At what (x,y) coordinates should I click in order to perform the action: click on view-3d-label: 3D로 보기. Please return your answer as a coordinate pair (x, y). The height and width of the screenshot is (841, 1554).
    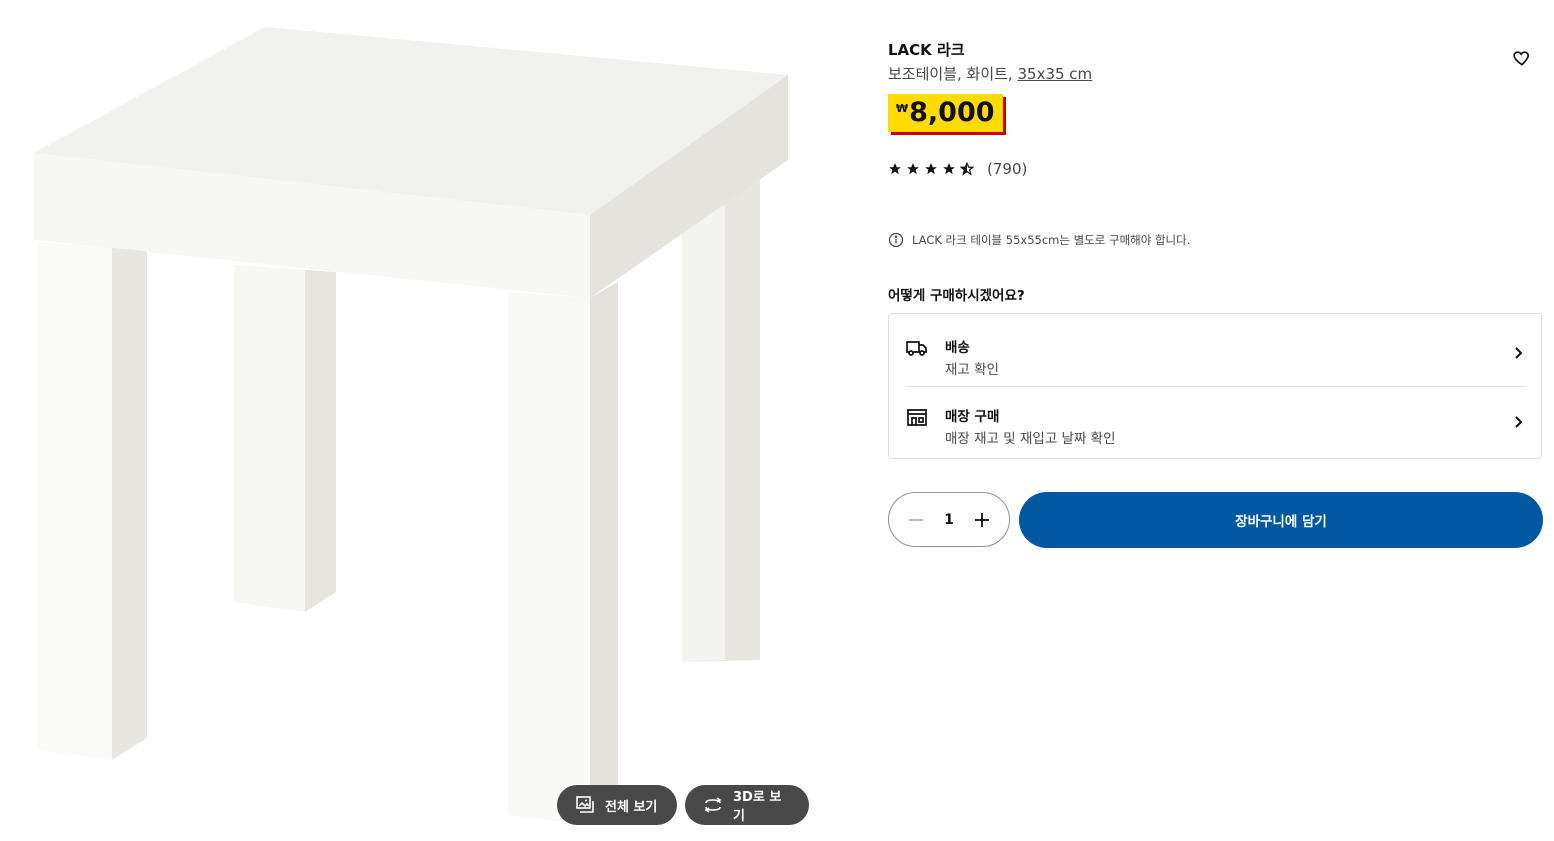
    Looking at the image, I should click on (757, 807).